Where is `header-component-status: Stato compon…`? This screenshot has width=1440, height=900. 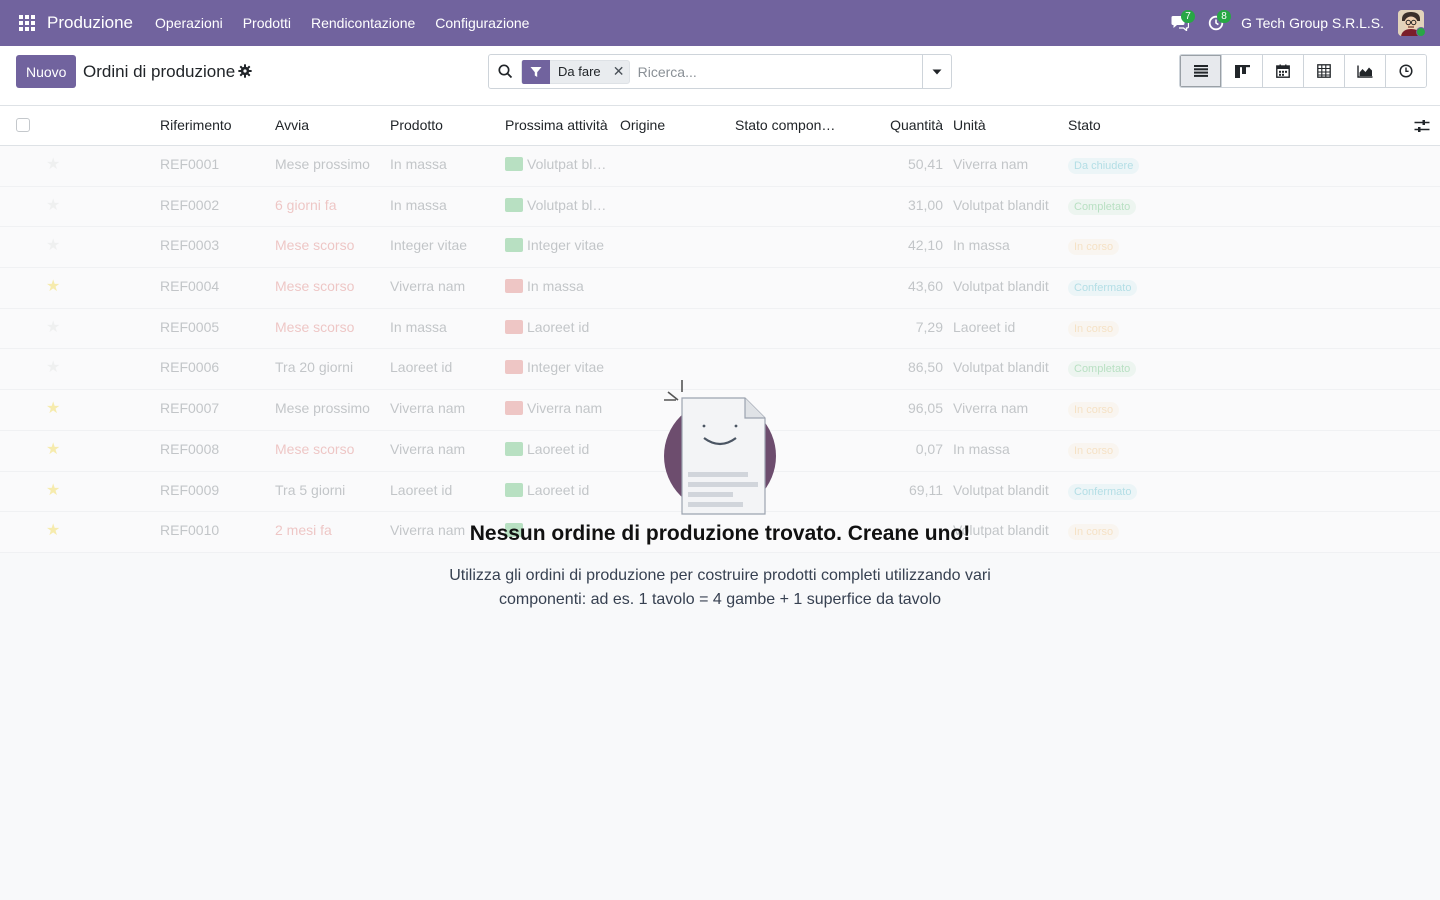 header-component-status: Stato compon… is located at coordinates (790, 126).